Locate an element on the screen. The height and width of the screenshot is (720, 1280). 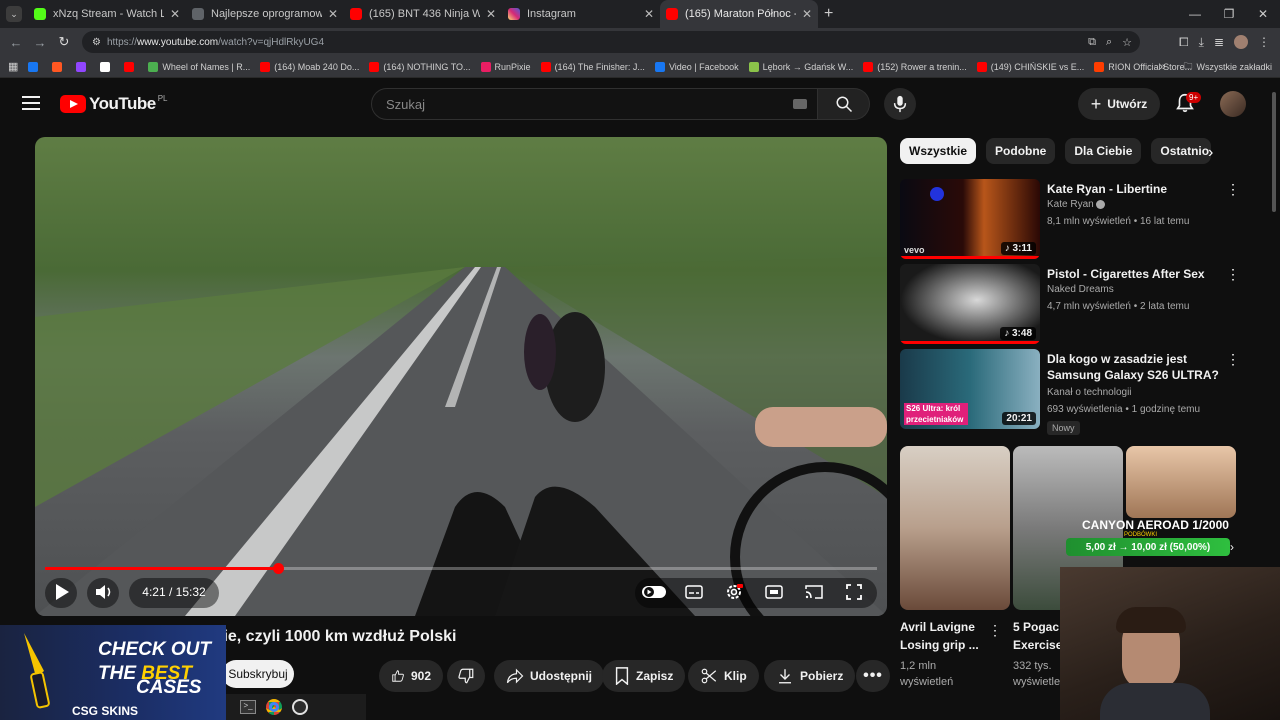
play-button is located at coordinates (62, 592).